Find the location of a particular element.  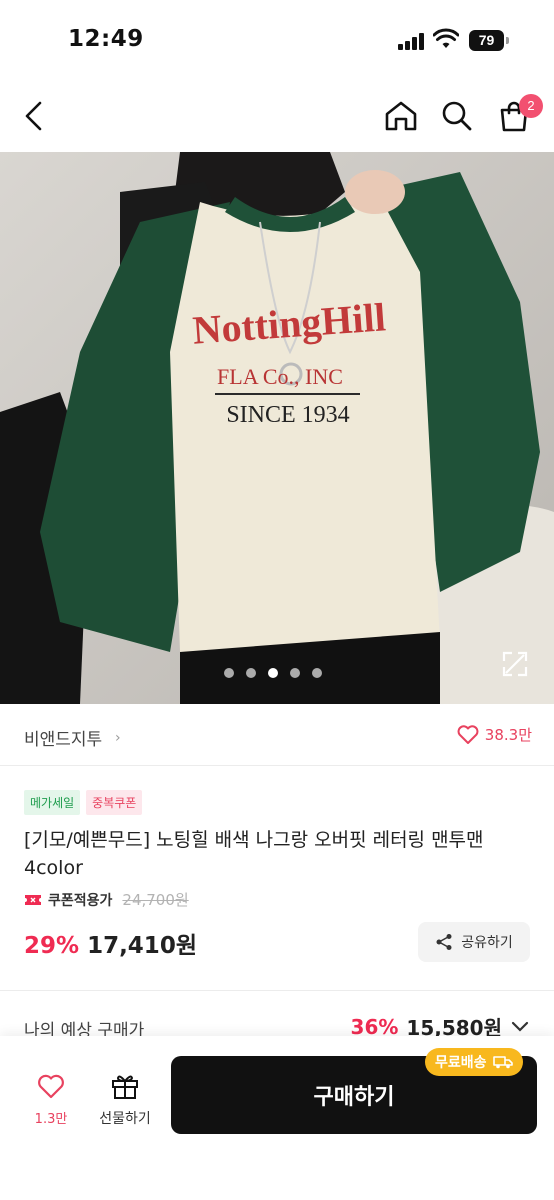

chevron-left-icon is located at coordinates (33, 116).